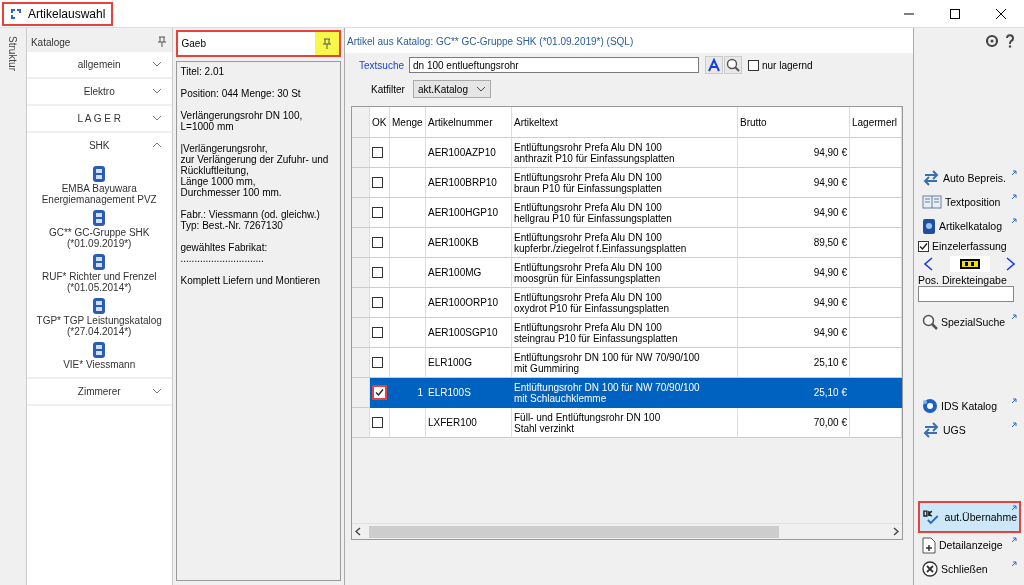 The height and width of the screenshot is (585, 1024). Describe the element at coordinates (969, 517) in the screenshot. I see `action-button: aut.Übernahme` at that location.